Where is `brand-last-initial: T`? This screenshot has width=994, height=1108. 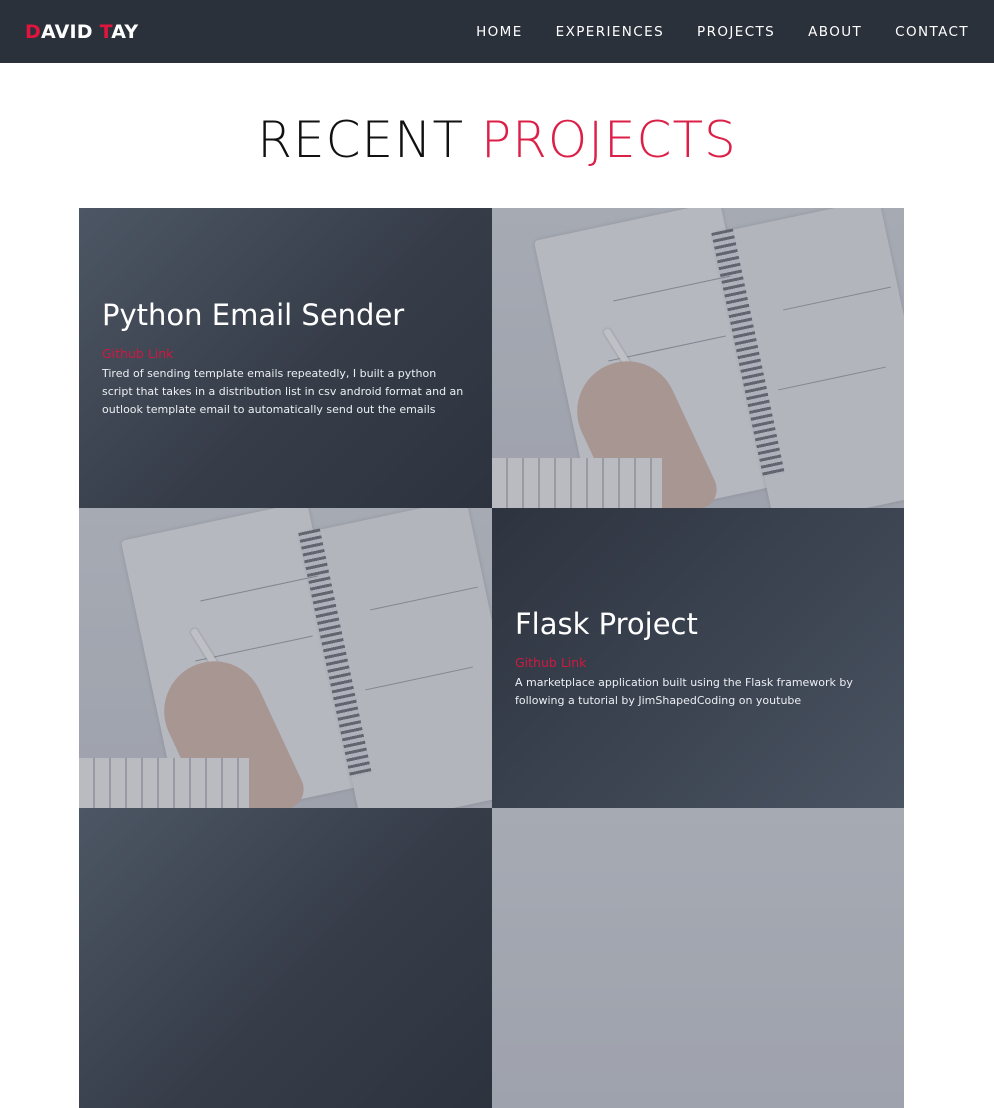
brand-last-initial: T is located at coordinates (105, 31).